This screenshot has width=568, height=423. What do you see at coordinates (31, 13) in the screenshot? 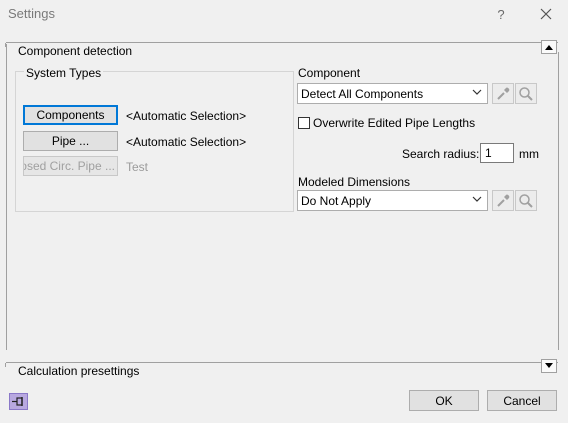
I see `window-title: Settings` at bounding box center [31, 13].